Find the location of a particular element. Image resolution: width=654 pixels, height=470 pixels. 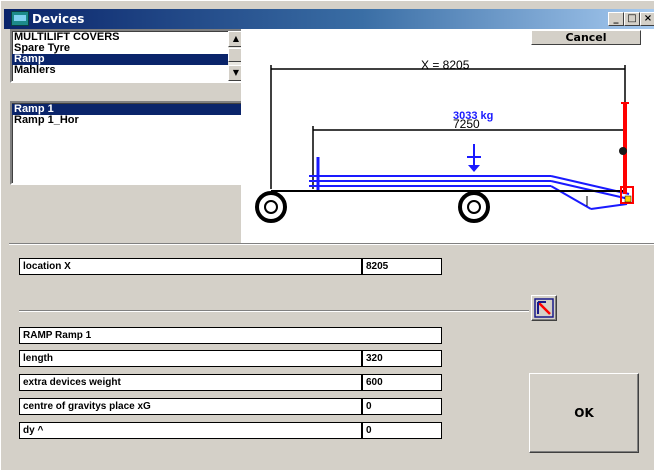

cancel-button: Cancel is located at coordinates (586, 37).